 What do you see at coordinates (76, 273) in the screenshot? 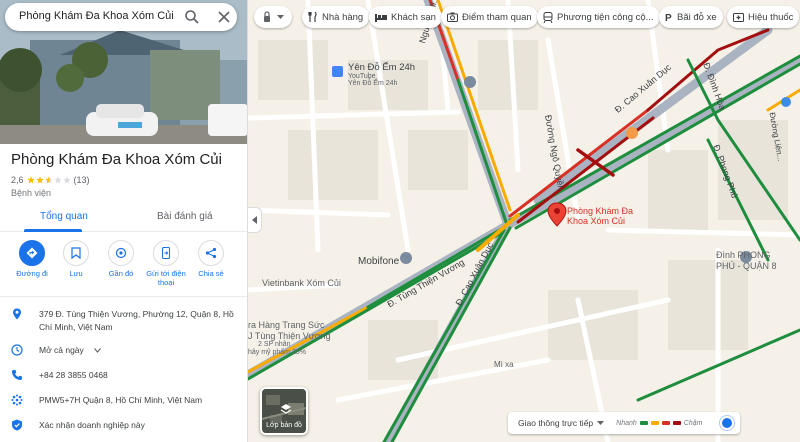
I see `action-label: Lưu` at bounding box center [76, 273].